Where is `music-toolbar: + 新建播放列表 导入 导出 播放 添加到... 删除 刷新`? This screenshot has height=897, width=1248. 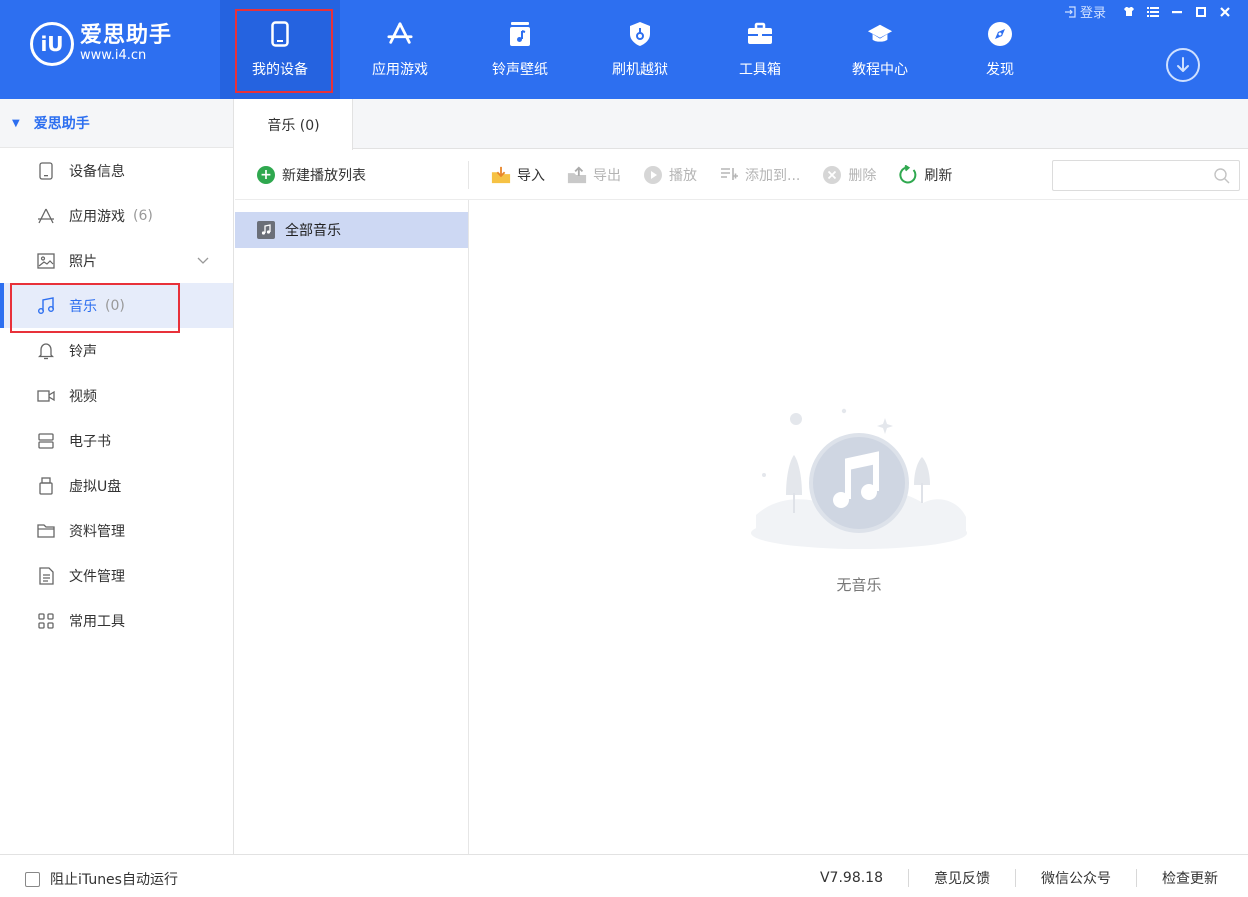 music-toolbar: + 新建播放列表 导入 导出 播放 添加到... 删除 刷新 is located at coordinates (741, 175).